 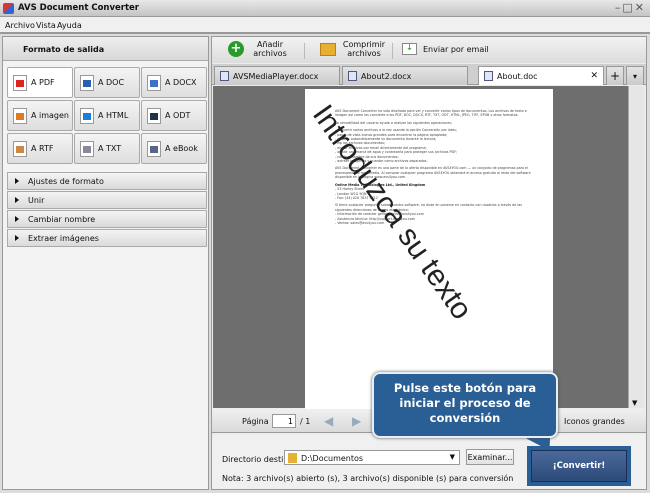 What do you see at coordinates (386, 76) in the screenshot?
I see `tab-label: About2.docx` at bounding box center [386, 76].